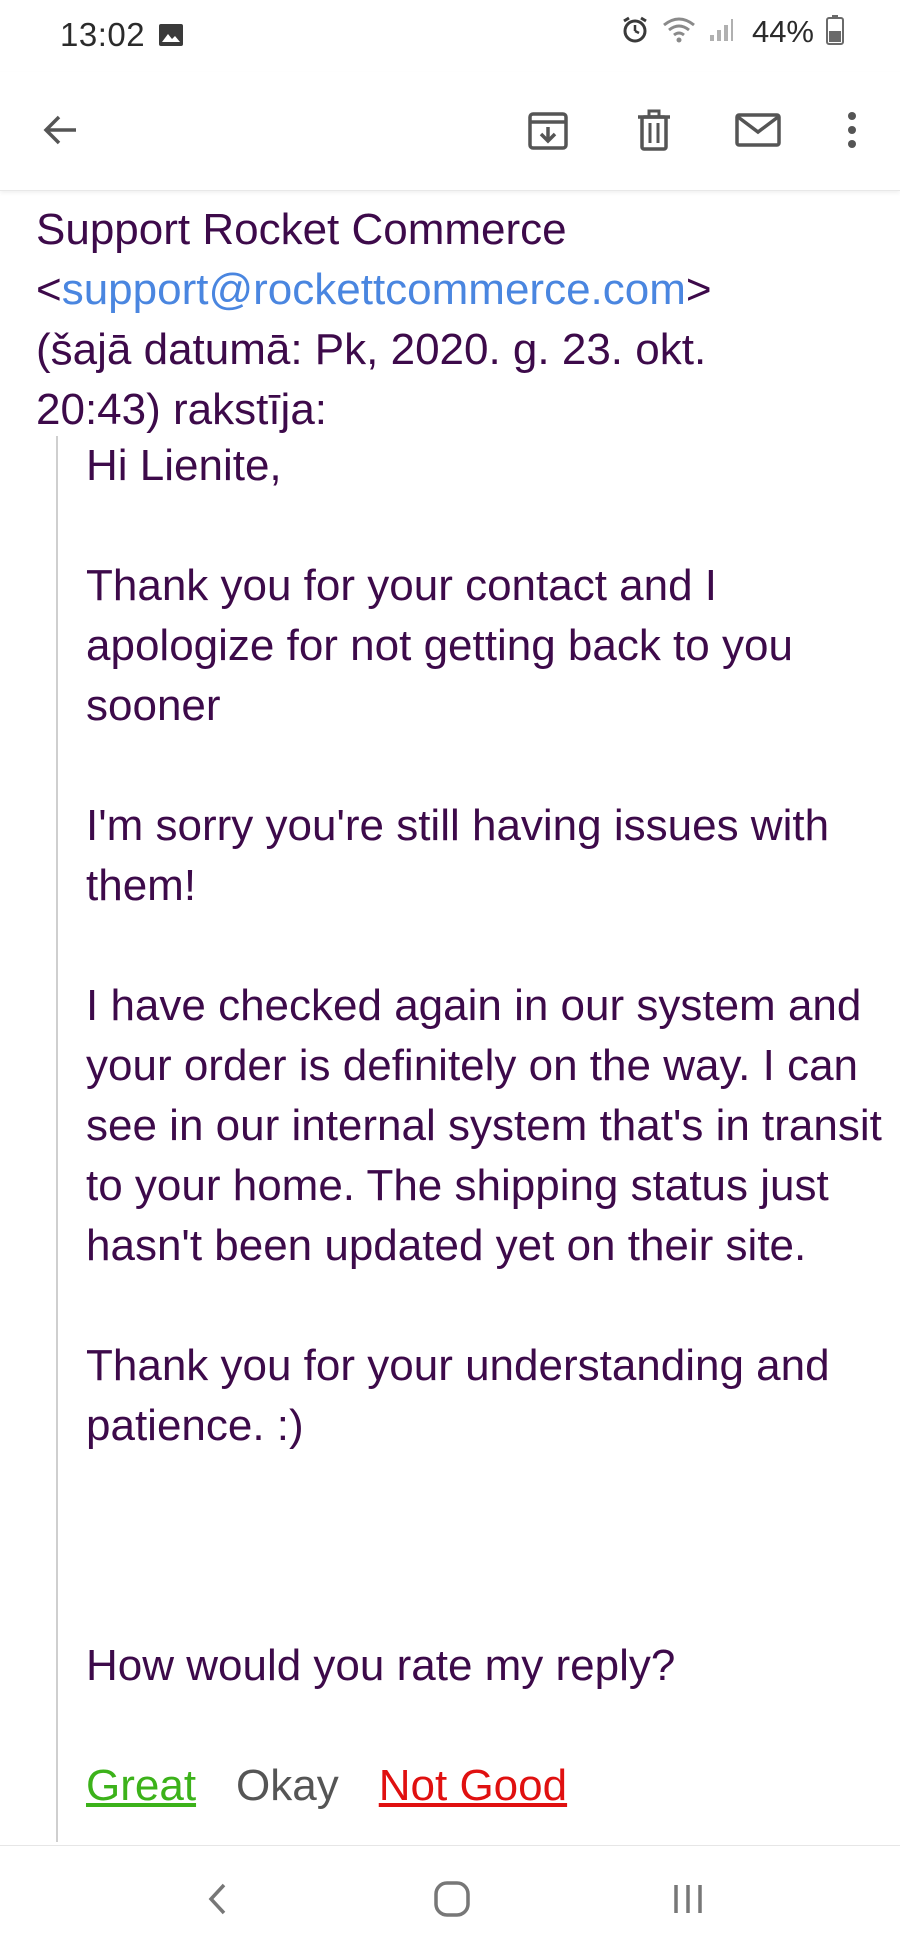 This screenshot has width=900, height=1951. What do you see at coordinates (301, 229) in the screenshot?
I see `sender-name: Support Rocket Commerce` at bounding box center [301, 229].